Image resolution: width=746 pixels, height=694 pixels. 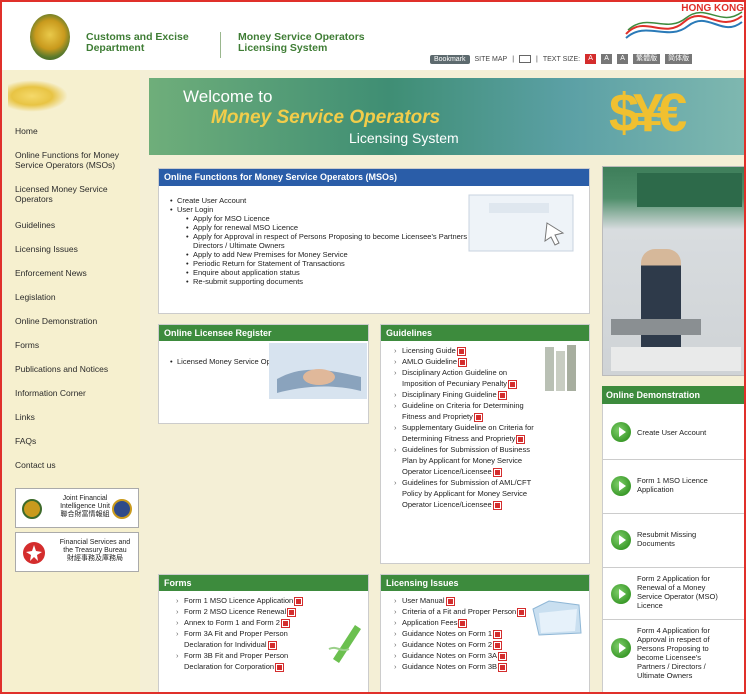 What do you see at coordinates (679, 59) in the screenshot?
I see `simplified-chinese-link: 简体版` at bounding box center [679, 59].